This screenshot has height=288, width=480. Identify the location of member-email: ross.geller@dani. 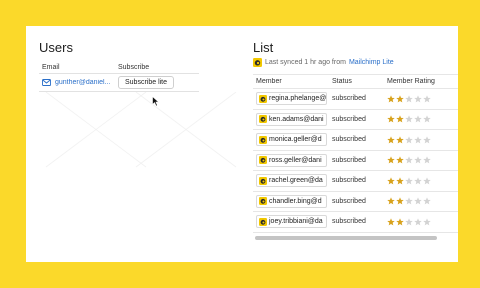
(295, 160).